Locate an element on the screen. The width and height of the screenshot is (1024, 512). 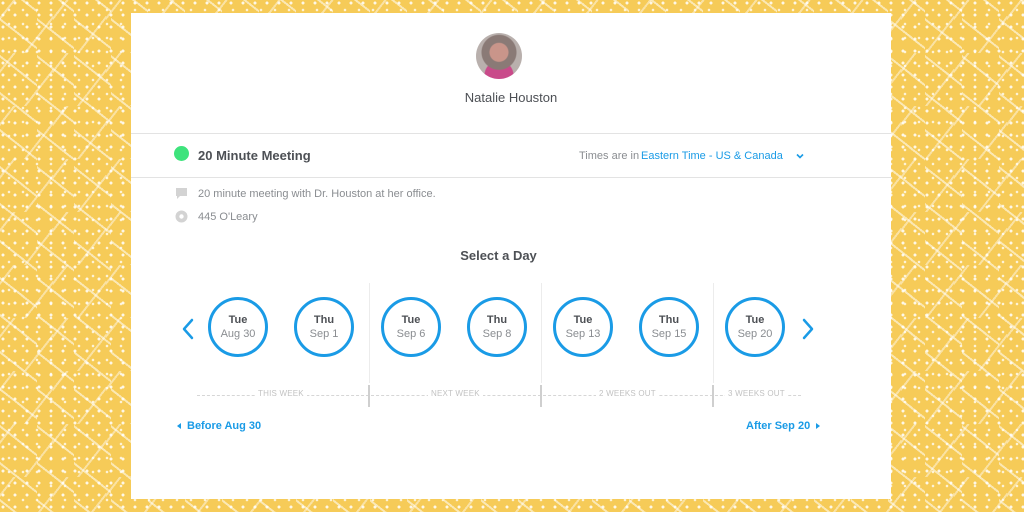
week-label: THIS WEEK is located at coordinates (281, 393).